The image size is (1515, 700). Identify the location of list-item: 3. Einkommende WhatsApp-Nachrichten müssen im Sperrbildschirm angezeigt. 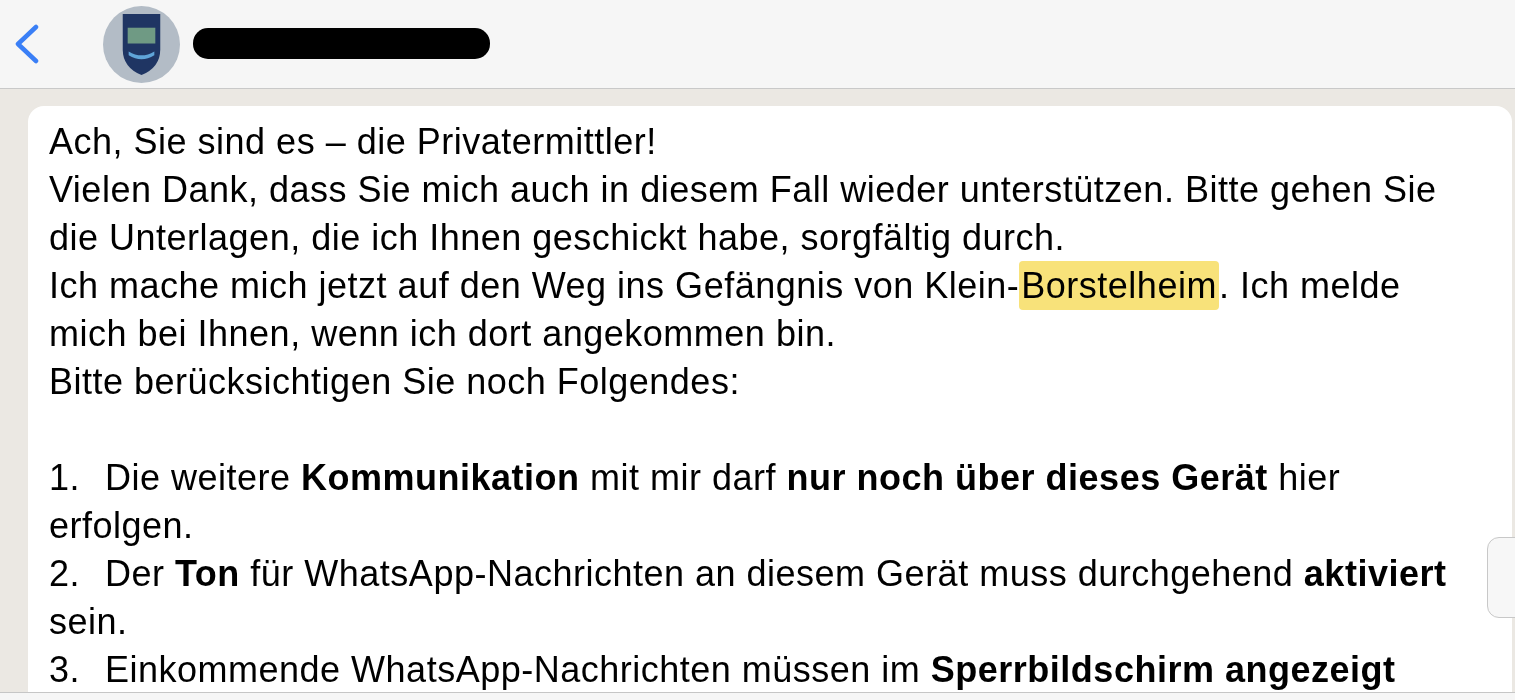
(723, 670).